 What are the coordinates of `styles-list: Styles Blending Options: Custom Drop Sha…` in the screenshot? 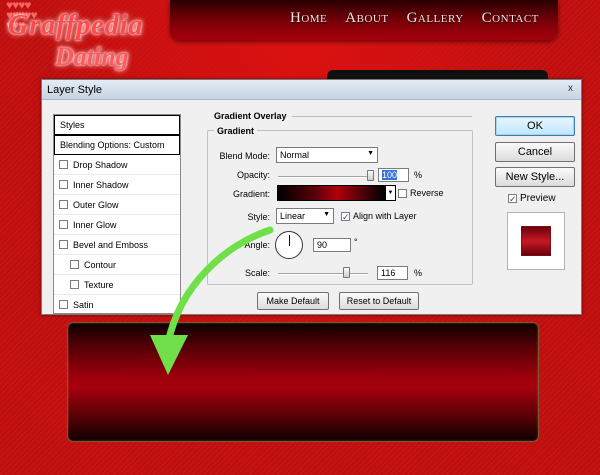 It's located at (117, 214).